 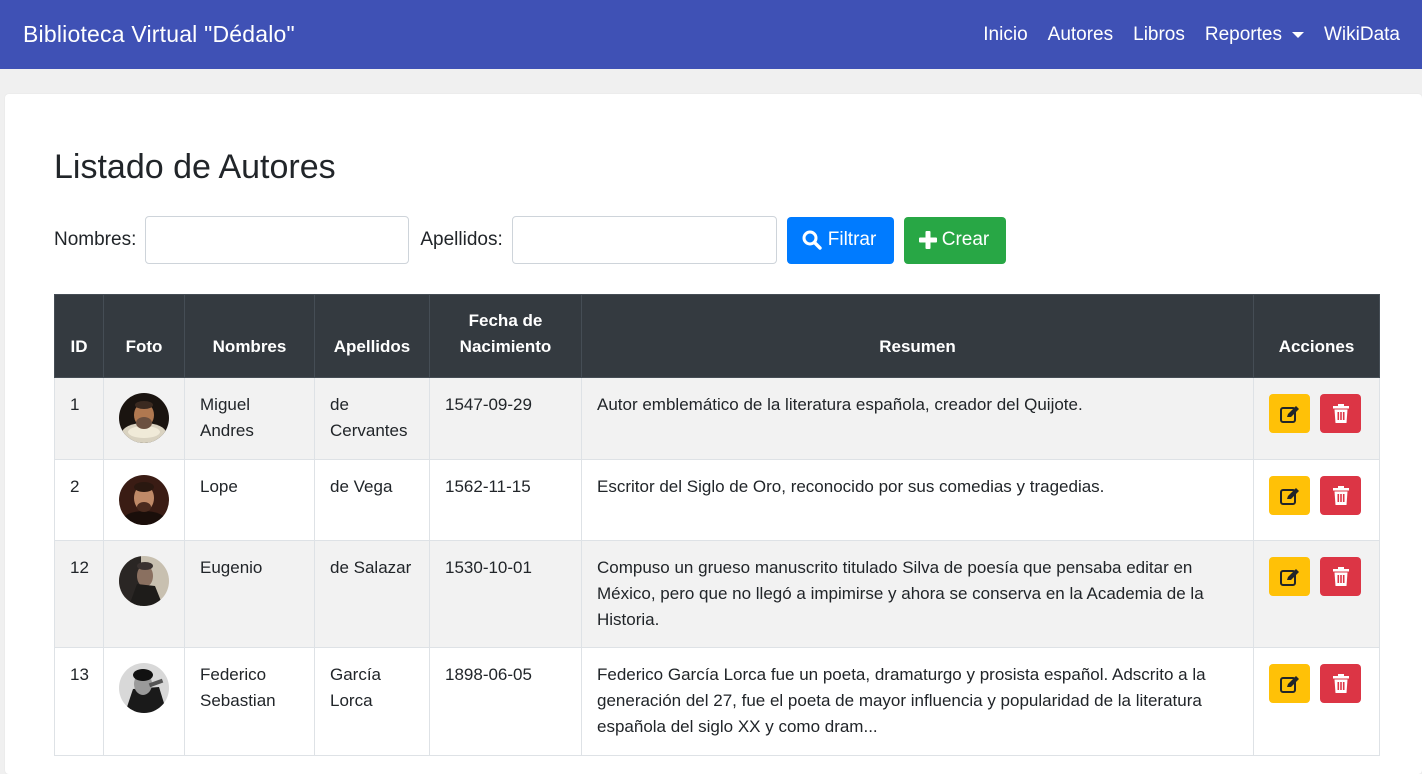 I want to click on column-header-fecha-line1: Fecha de, so click(x=505, y=320).